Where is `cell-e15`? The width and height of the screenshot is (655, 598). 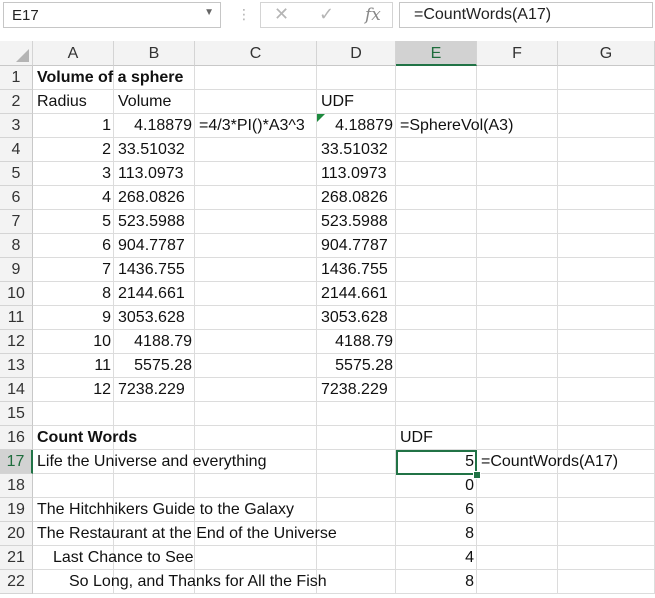
cell-e15 is located at coordinates (436, 414).